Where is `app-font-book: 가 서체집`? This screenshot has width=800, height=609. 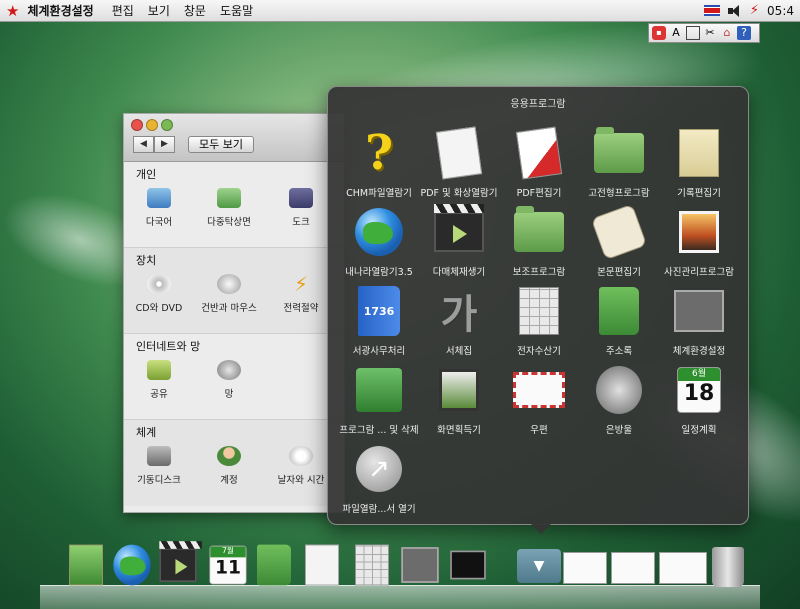
app-font-book: 가 서체집 is located at coordinates (459, 321).